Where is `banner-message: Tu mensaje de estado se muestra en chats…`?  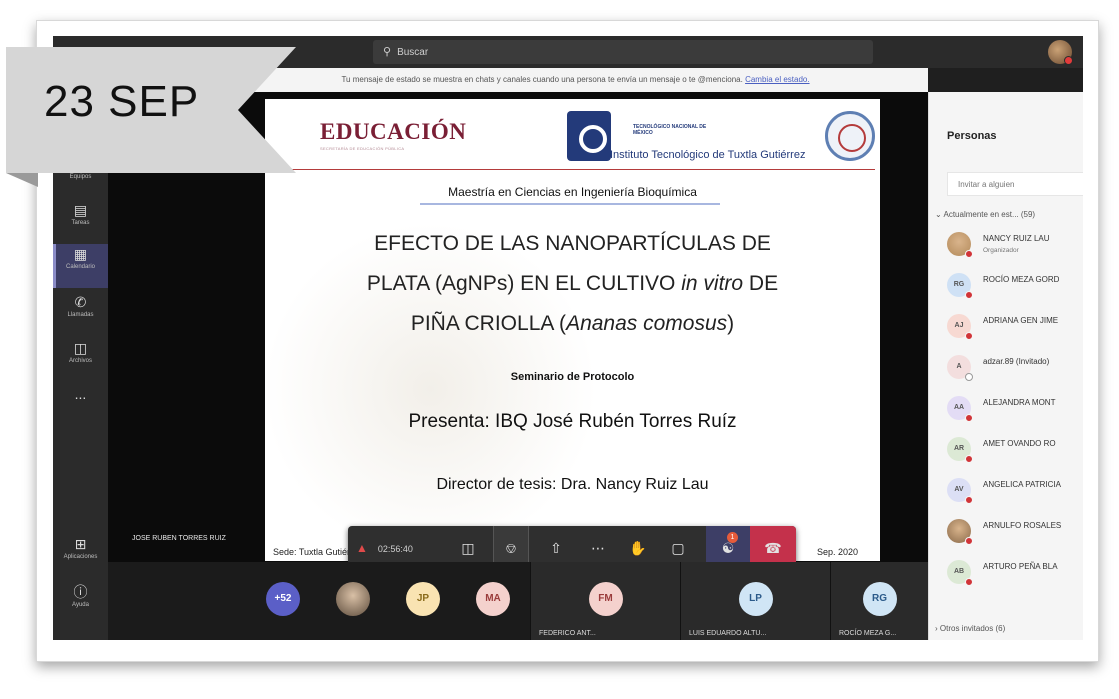 banner-message: Tu mensaje de estado se muestra en chats… is located at coordinates (542, 79).